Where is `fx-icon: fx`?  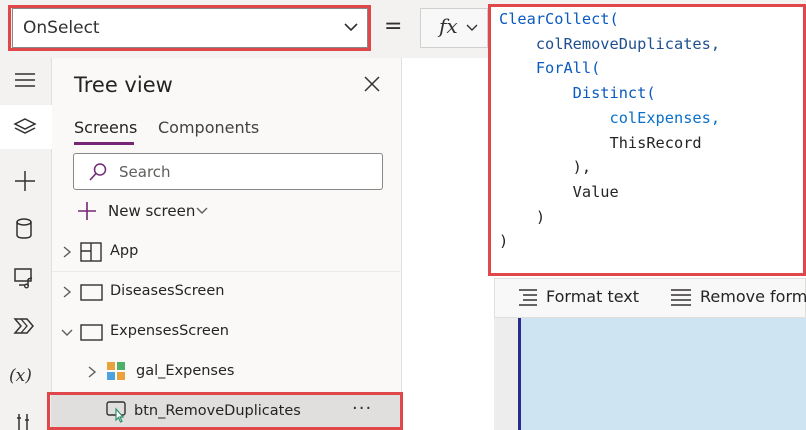 fx-icon: fx is located at coordinates (448, 26).